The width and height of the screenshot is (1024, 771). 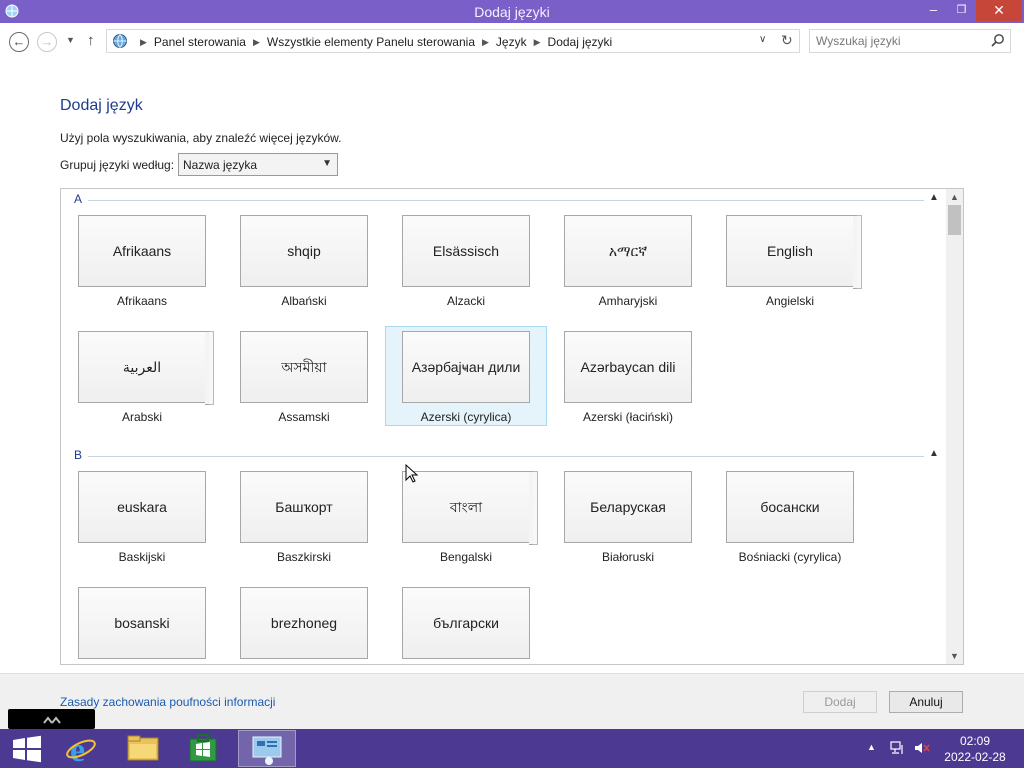 I want to click on group-by-value: Nazwa języka, so click(x=220, y=165).